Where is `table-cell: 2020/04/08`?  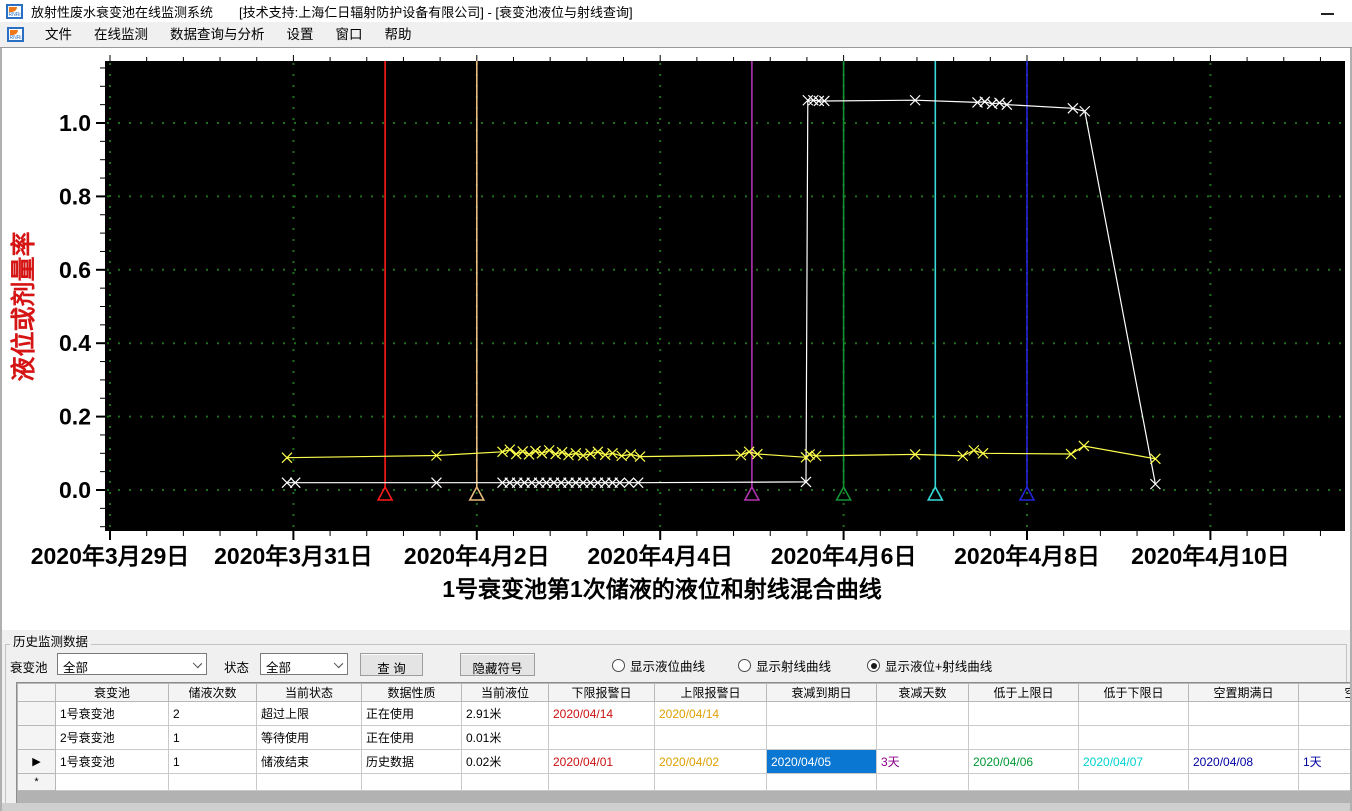 table-cell: 2020/04/08 is located at coordinates (1243, 761).